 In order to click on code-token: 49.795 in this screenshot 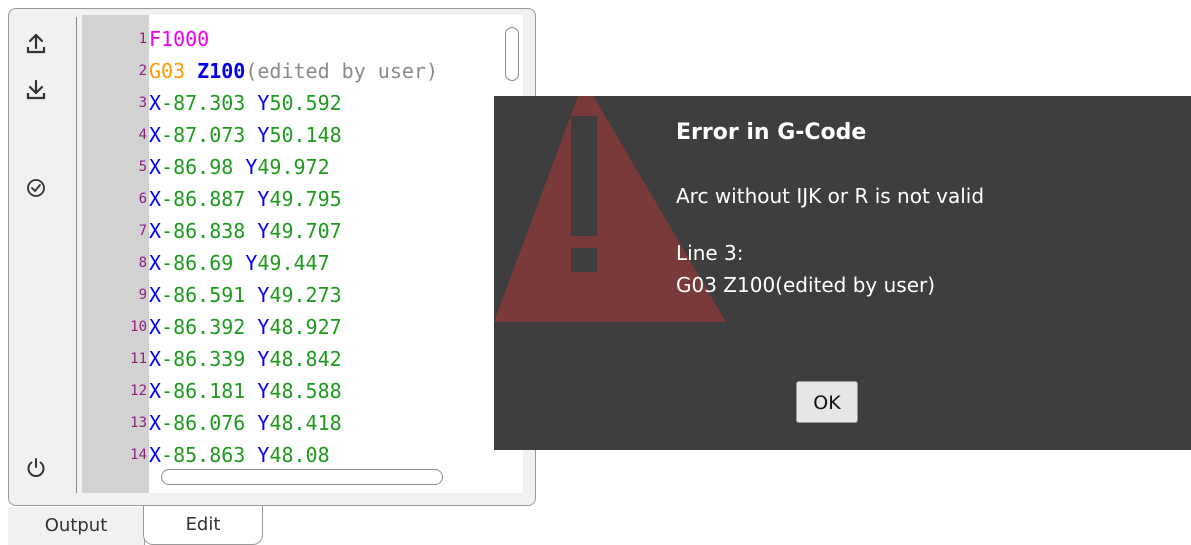, I will do `click(305, 199)`.